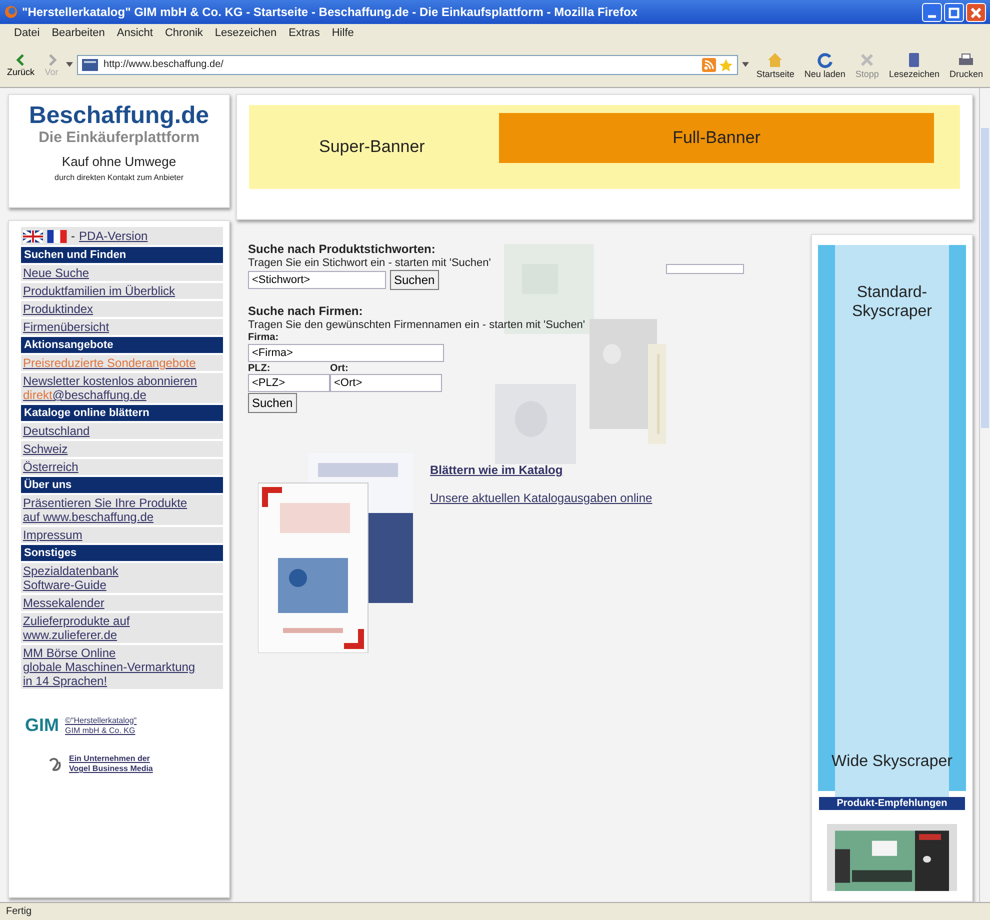 Image resolution: width=990 pixels, height=920 pixels. Describe the element at coordinates (386, 383) in the screenshot. I see `city-field: <Ort>` at that location.